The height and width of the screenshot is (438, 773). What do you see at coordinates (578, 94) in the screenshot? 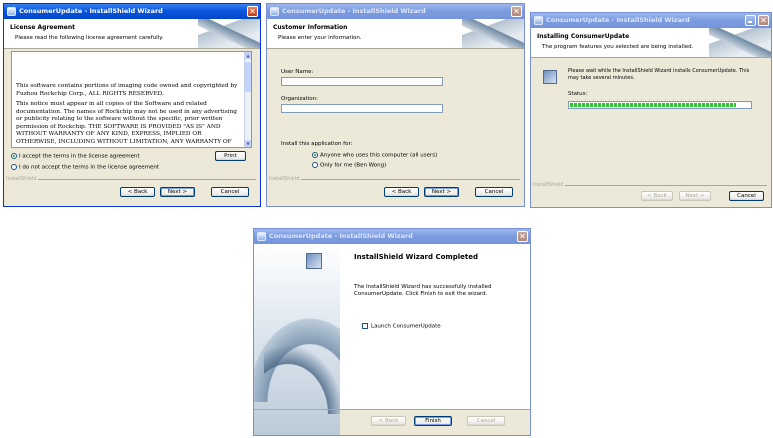
I see `status-label: Status:` at bounding box center [578, 94].